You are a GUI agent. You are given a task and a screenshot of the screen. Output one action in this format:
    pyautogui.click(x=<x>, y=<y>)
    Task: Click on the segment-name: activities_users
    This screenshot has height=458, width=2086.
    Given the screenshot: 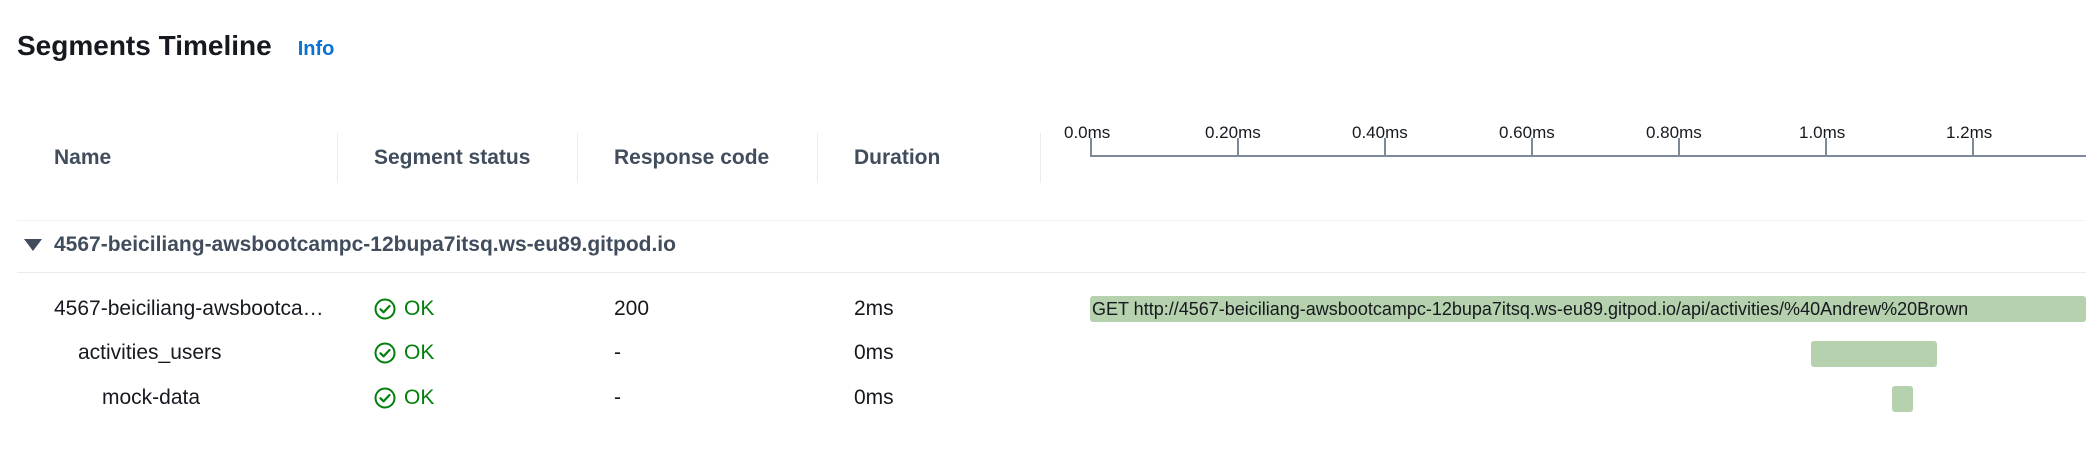 What is the action you would take?
    pyautogui.click(x=150, y=352)
    